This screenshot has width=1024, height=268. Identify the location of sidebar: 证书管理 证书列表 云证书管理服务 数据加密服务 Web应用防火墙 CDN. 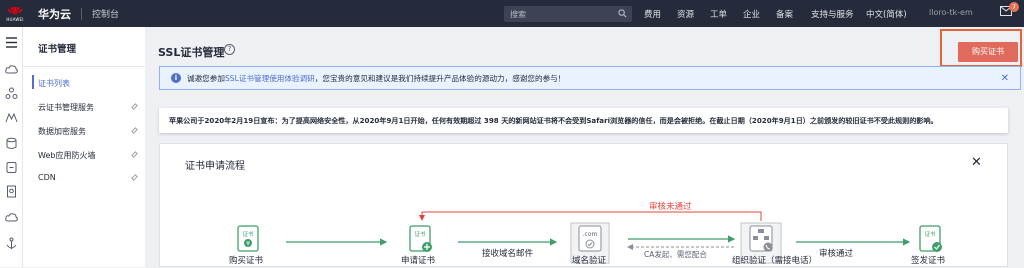
(84, 147).